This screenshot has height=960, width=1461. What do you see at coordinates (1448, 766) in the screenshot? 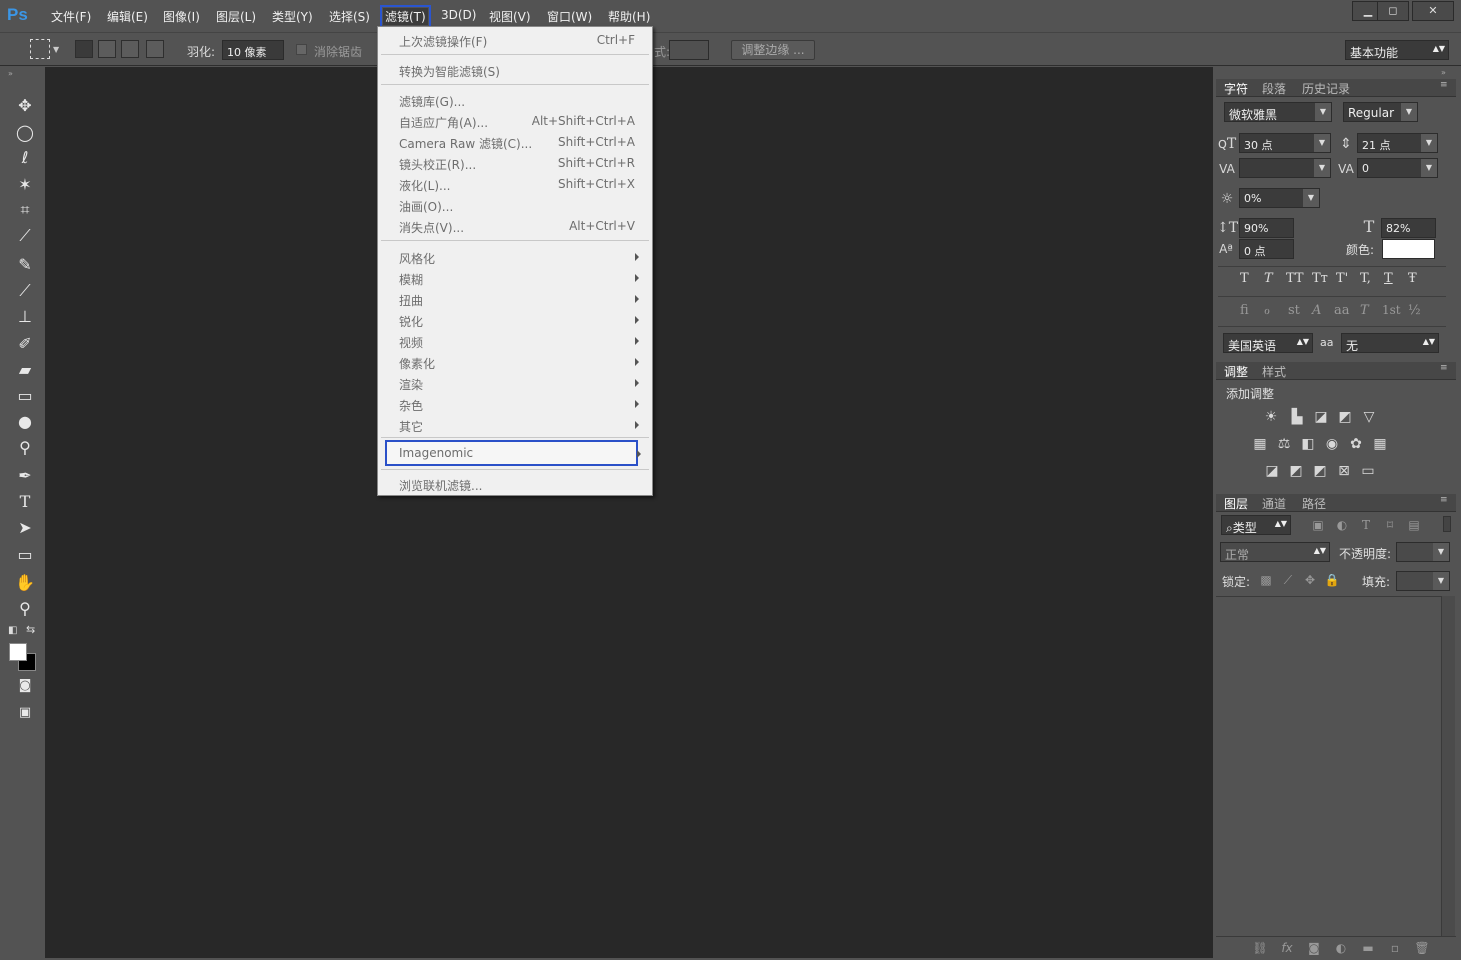
I see `layers-scrollbar` at bounding box center [1448, 766].